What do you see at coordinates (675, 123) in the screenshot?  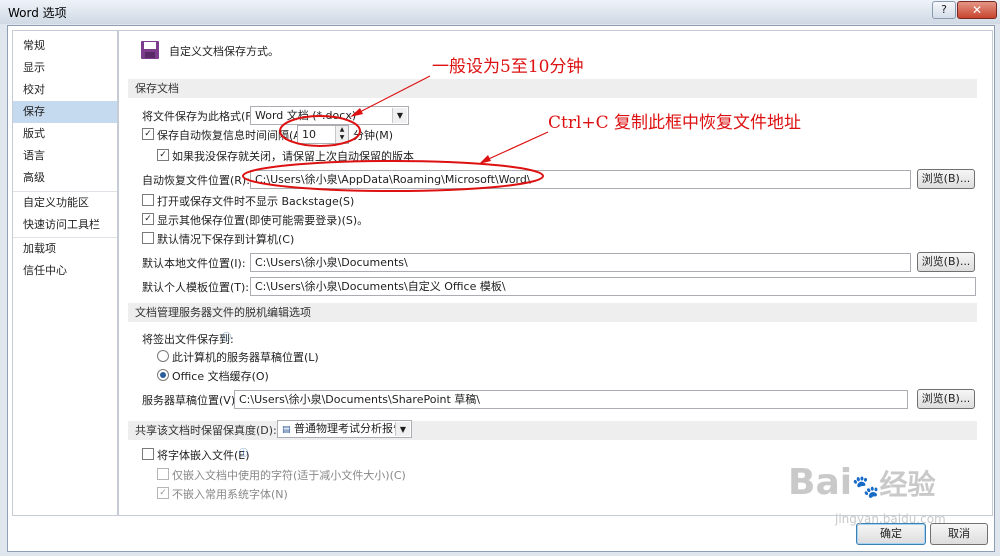 I see `annotation-note-copy: Ctrl+C 复制此框中恢复文件地址` at bounding box center [675, 123].